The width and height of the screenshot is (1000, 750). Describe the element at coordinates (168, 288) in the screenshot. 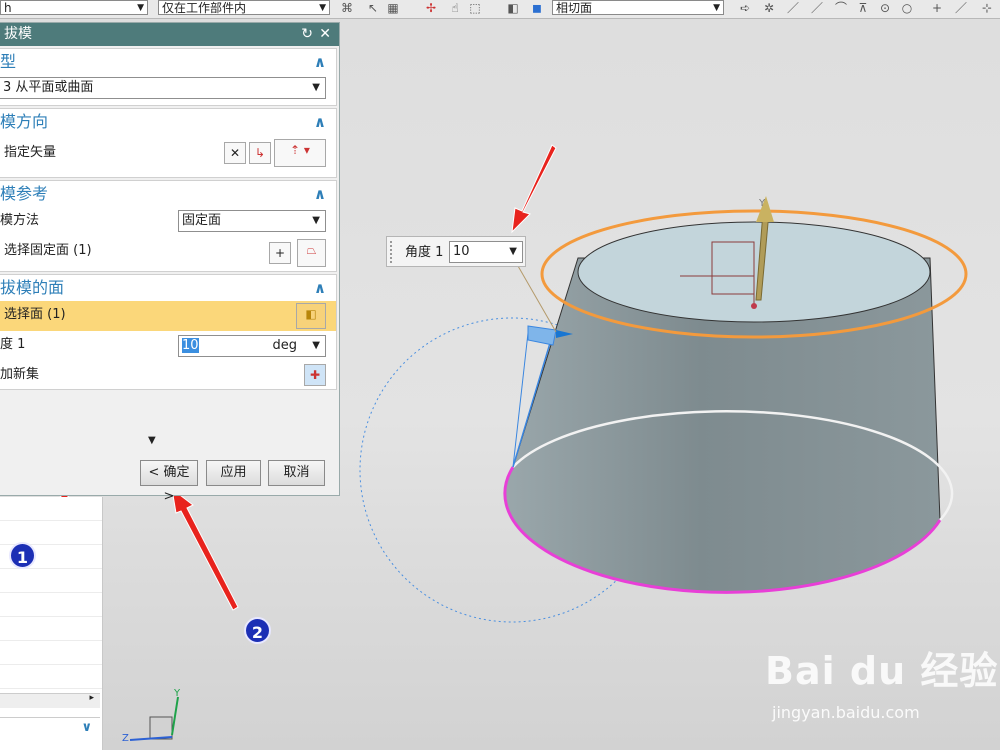

I see `section-faces-header: 拔模的面 ∧` at that location.